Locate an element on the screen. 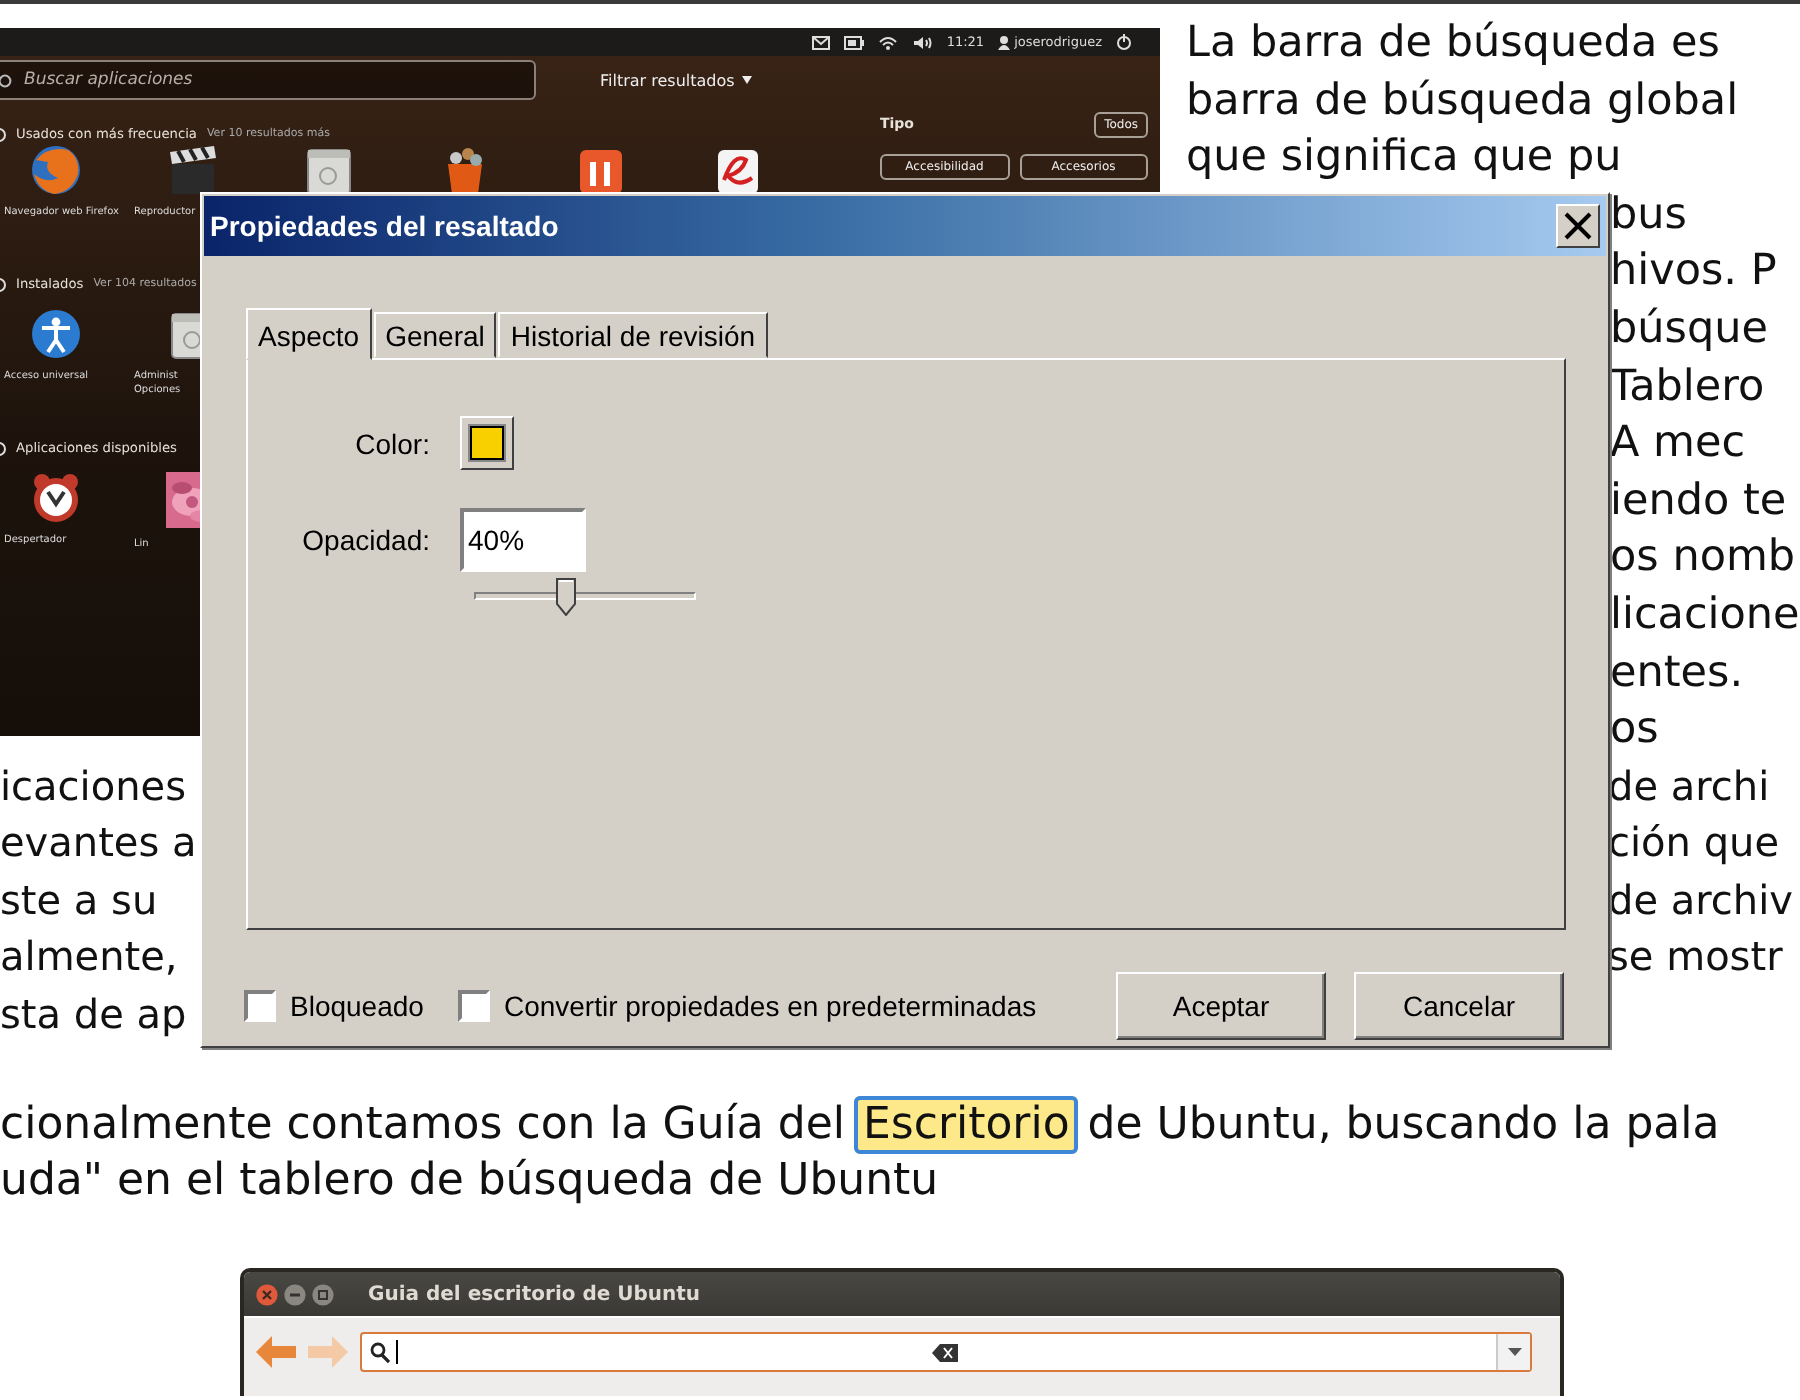 The width and height of the screenshot is (1800, 1400). wifi-icon is located at coordinates (888, 42).